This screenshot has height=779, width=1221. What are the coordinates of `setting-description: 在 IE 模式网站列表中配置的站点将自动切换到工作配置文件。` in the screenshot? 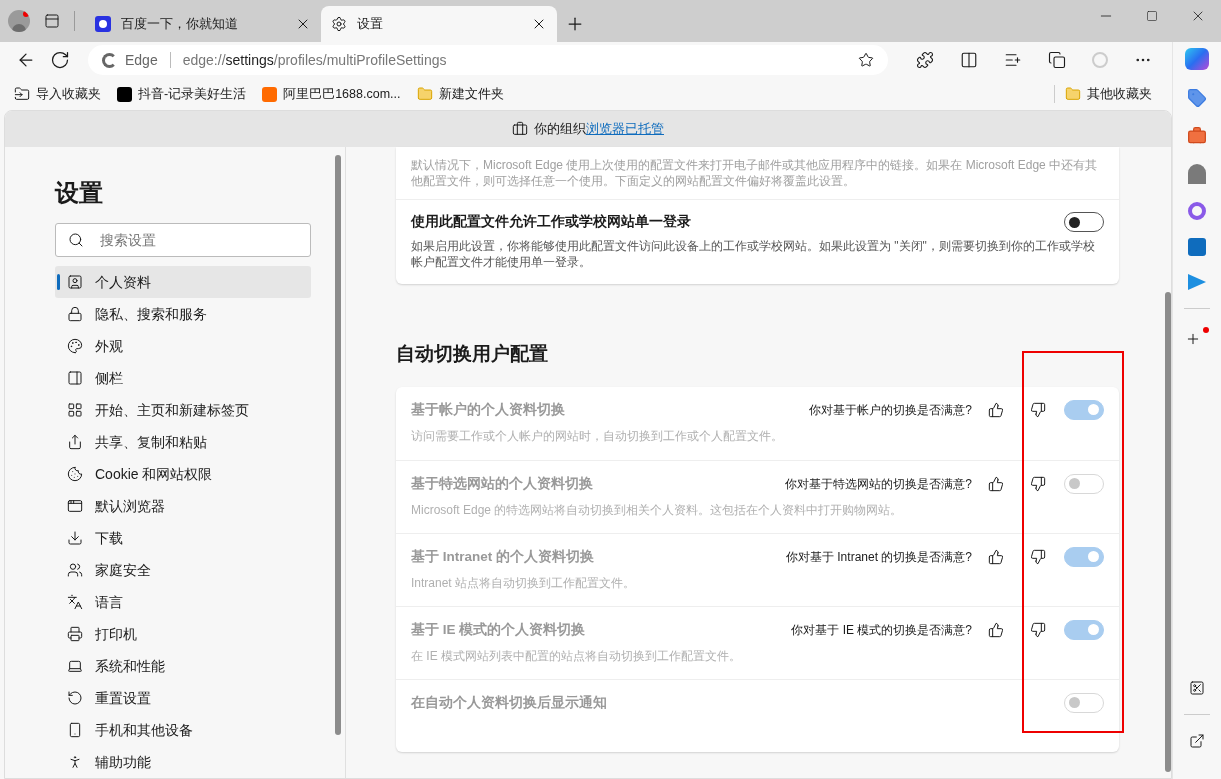 It's located at (576, 656).